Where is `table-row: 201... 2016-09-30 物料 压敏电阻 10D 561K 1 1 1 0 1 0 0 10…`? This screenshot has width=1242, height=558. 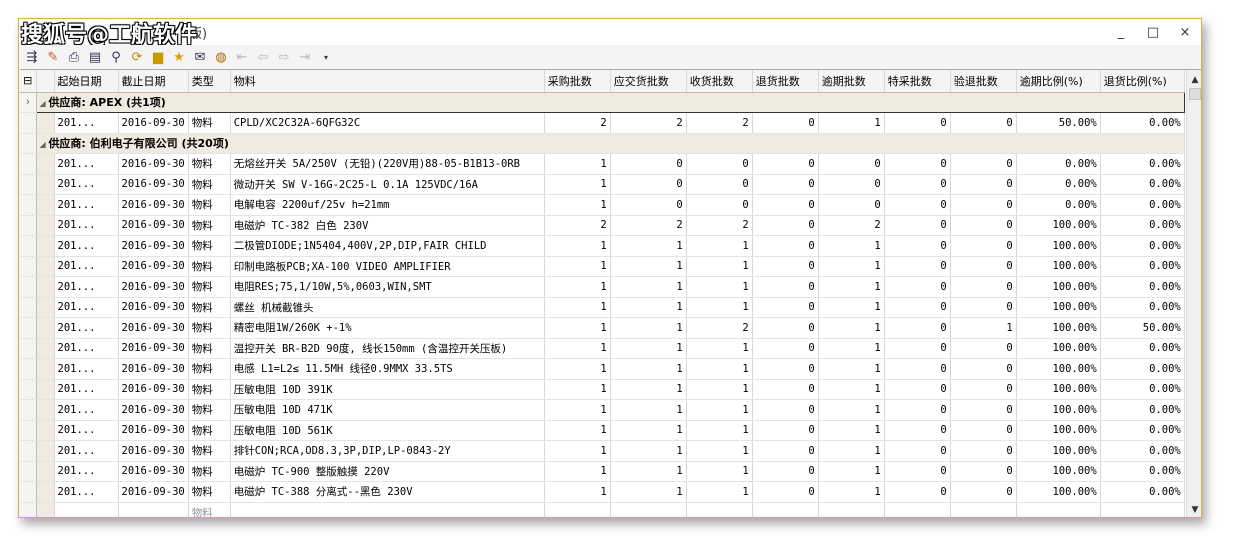
table-row: 201... 2016-09-30 物料 压敏电阻 10D 561K 1 1 1 0 1 0 0 10… is located at coordinates (602, 430).